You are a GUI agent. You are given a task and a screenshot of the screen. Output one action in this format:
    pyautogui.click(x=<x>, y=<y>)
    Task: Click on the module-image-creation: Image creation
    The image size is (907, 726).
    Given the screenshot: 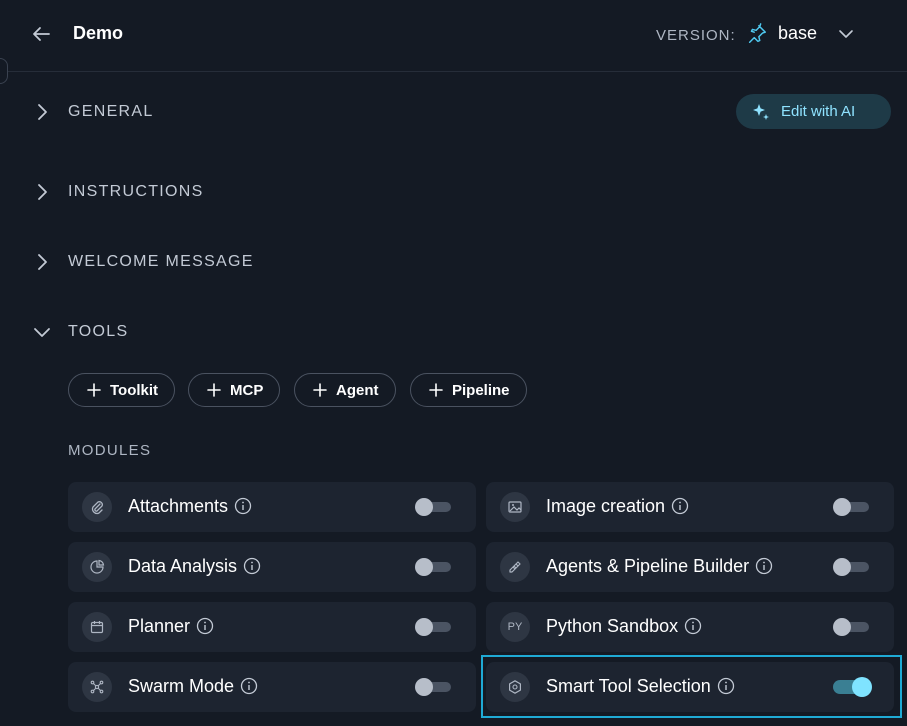 What is the action you would take?
    pyautogui.click(x=690, y=507)
    